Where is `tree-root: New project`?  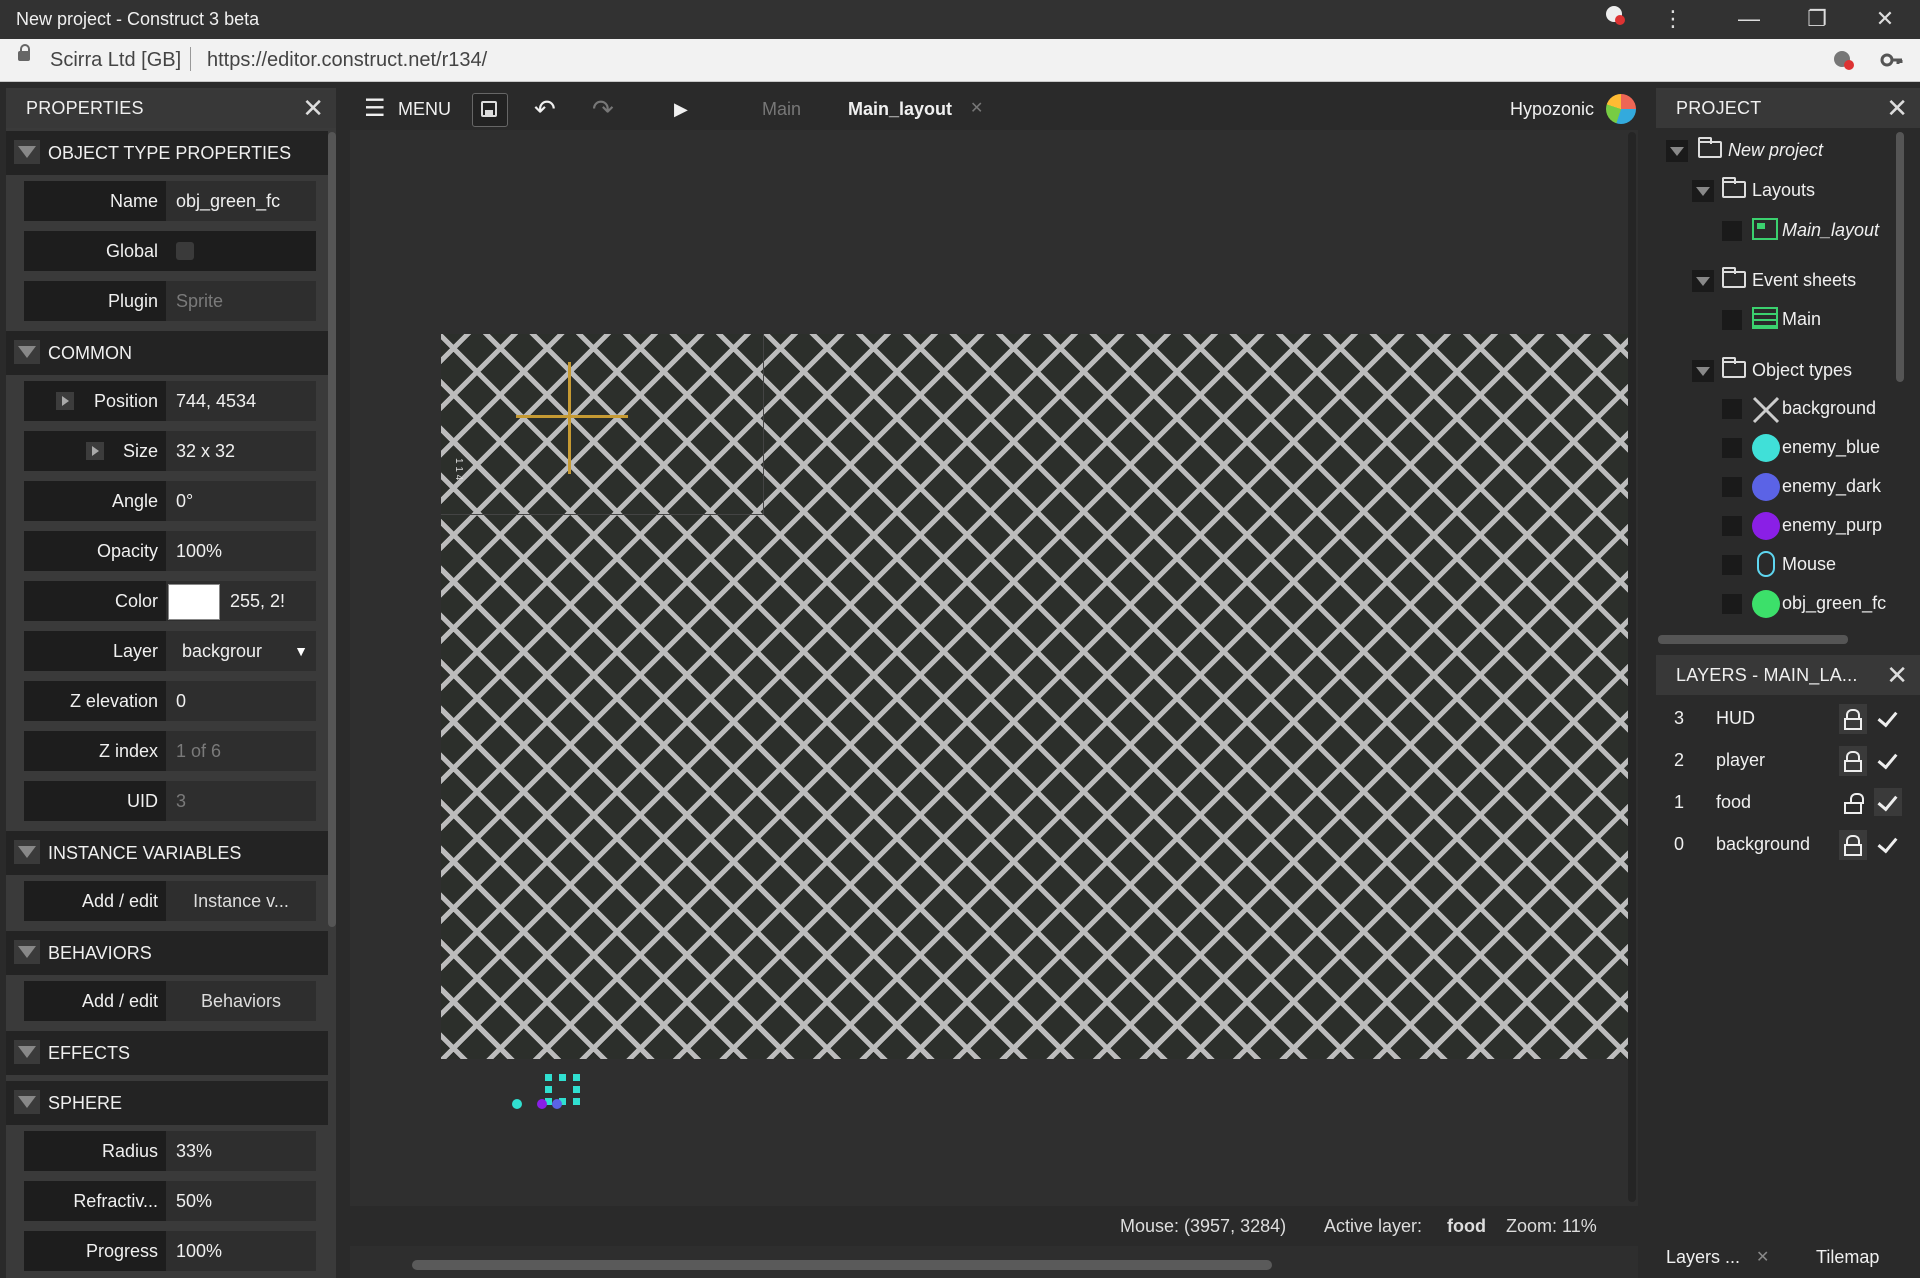
tree-root: New project is located at coordinates (1789, 150).